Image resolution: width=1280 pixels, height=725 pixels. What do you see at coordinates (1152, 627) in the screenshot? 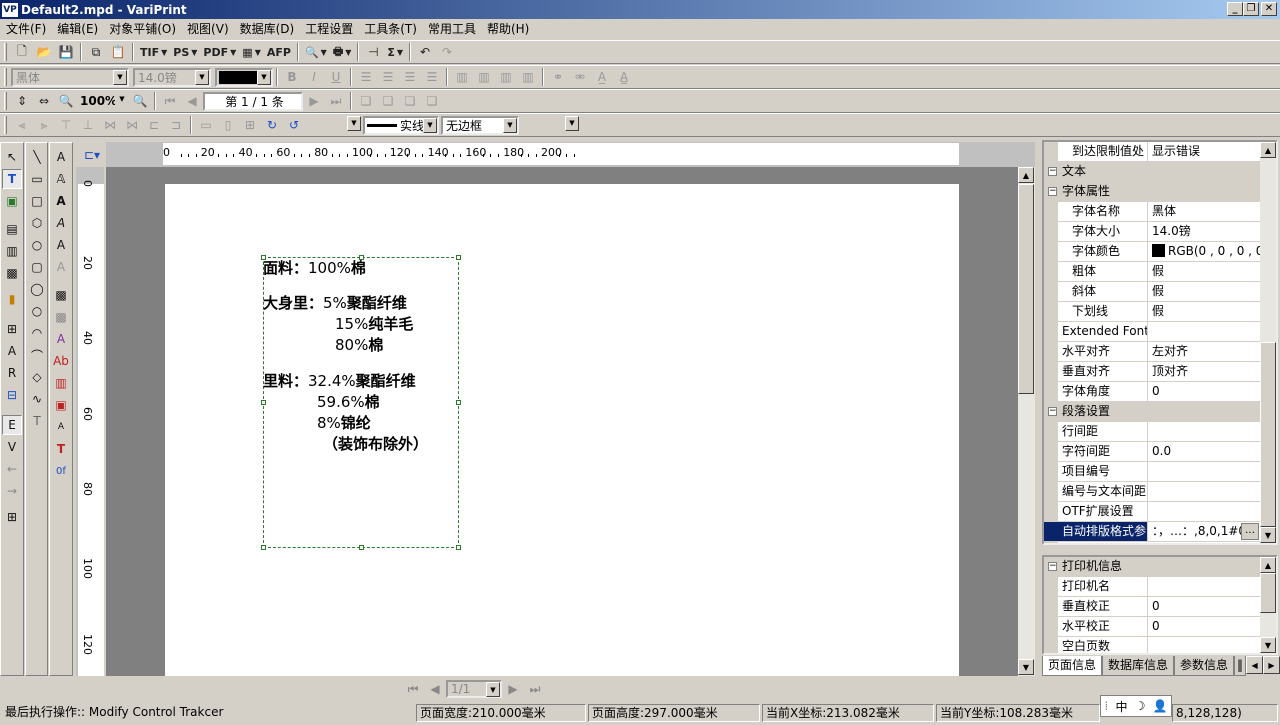
I see `printer-property-row: 水平校正 0` at bounding box center [1152, 627].